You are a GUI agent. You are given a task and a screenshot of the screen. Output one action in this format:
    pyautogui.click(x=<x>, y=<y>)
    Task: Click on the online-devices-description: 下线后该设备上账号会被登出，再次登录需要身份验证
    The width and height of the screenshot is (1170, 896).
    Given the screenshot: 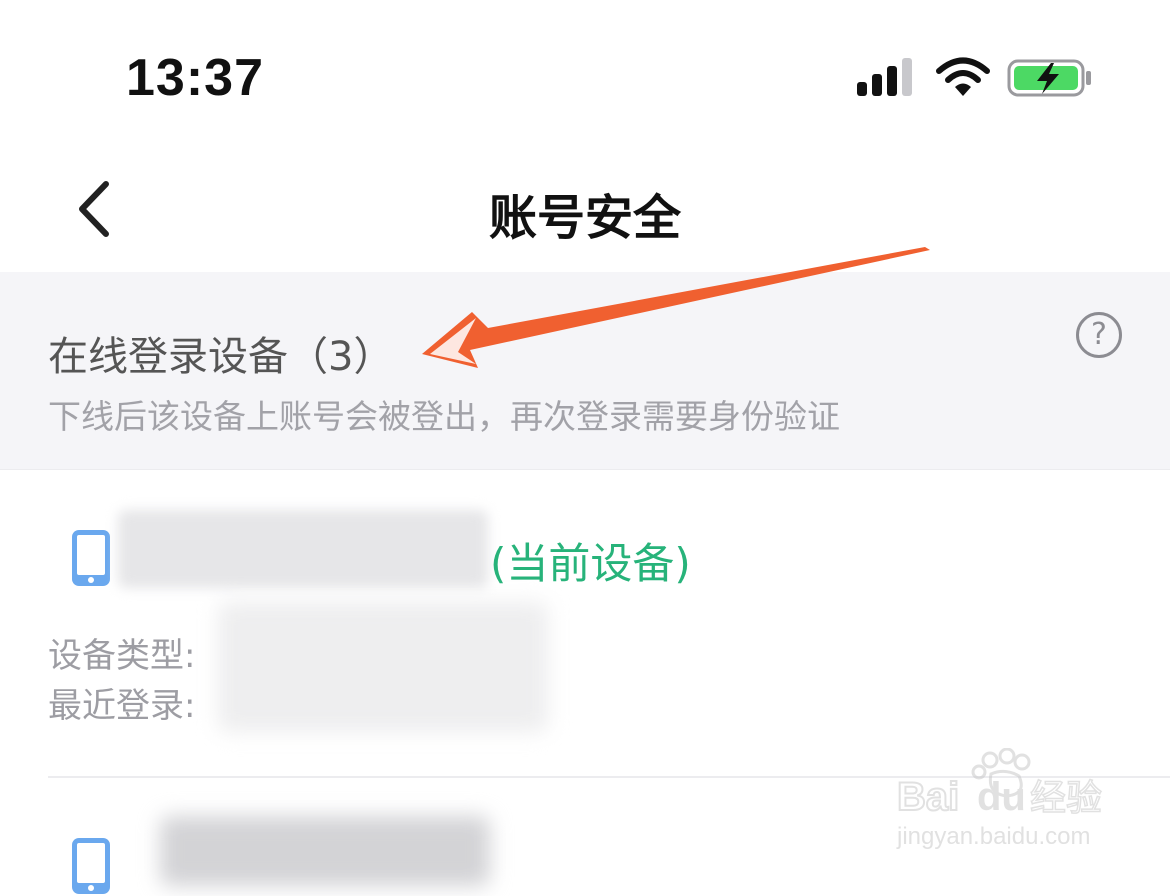 What is the action you would take?
    pyautogui.click(x=444, y=416)
    